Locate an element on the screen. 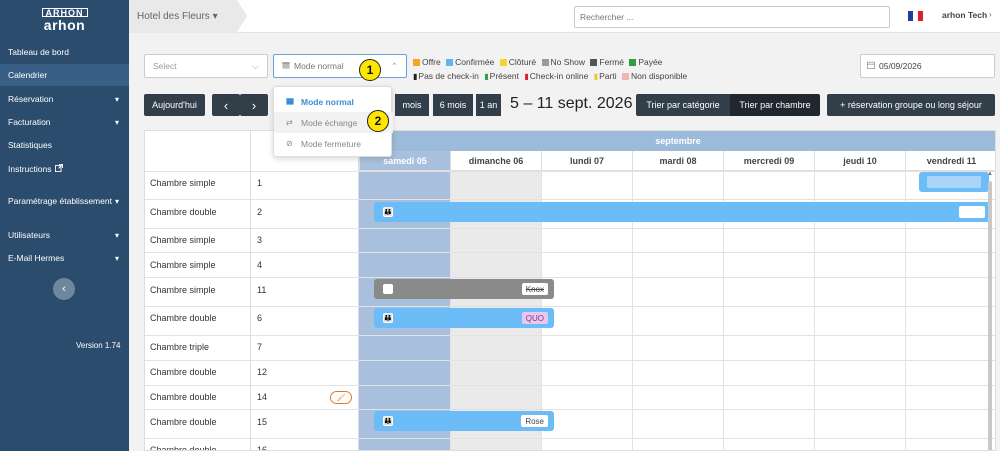 This screenshot has height=451, width=1000. room-number: 16 is located at coordinates (262, 448).